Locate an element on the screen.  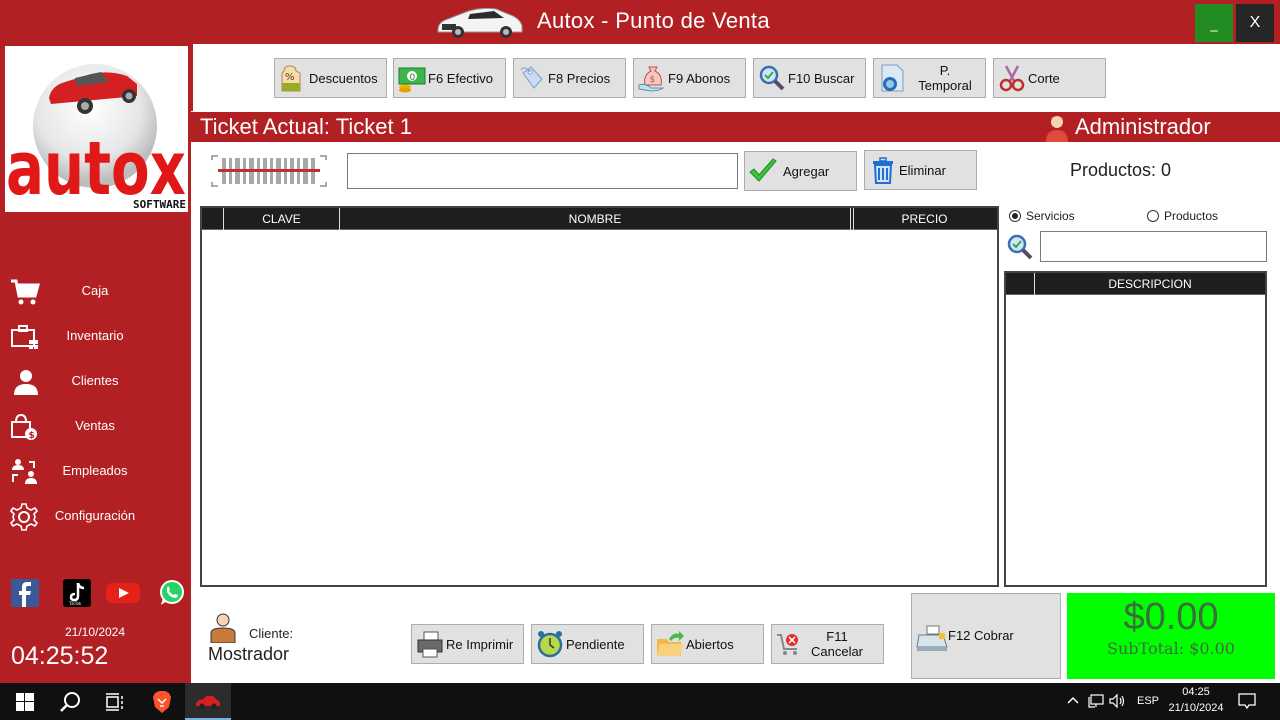
discount-tag-icon: % is located at coordinates (291, 78).